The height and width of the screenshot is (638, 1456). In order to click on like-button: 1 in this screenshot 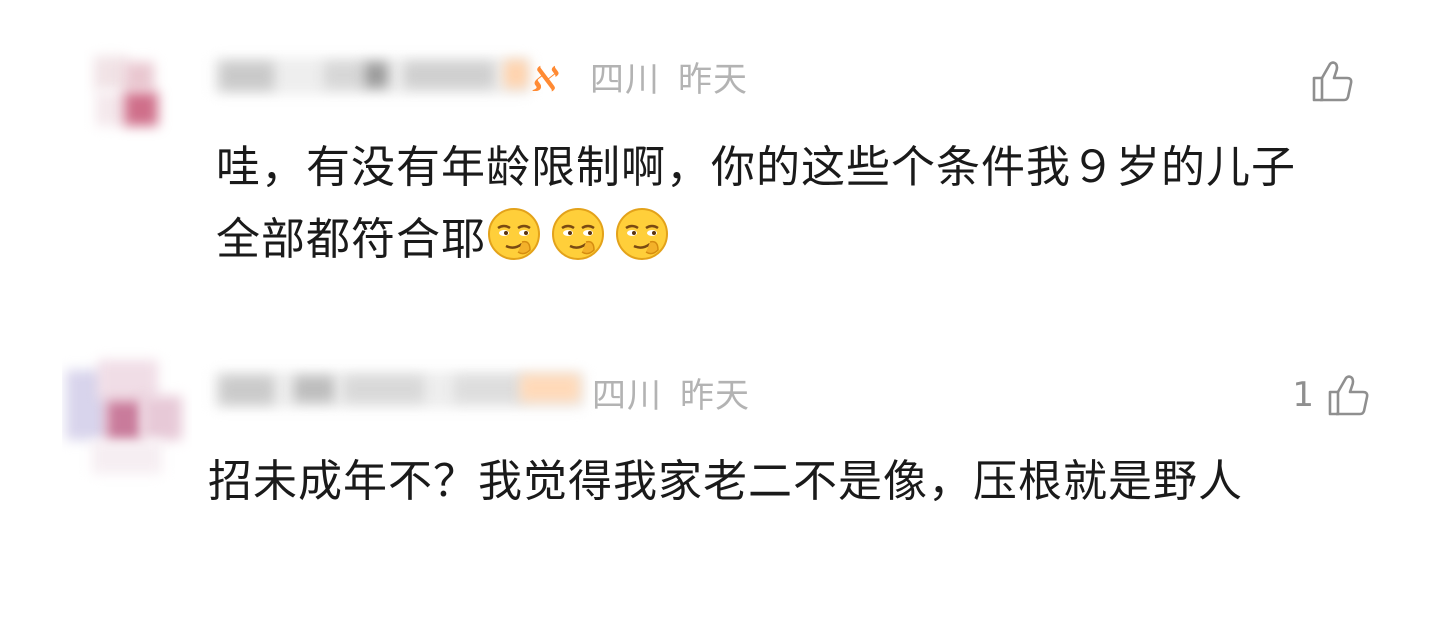, I will do `click(1332, 395)`.